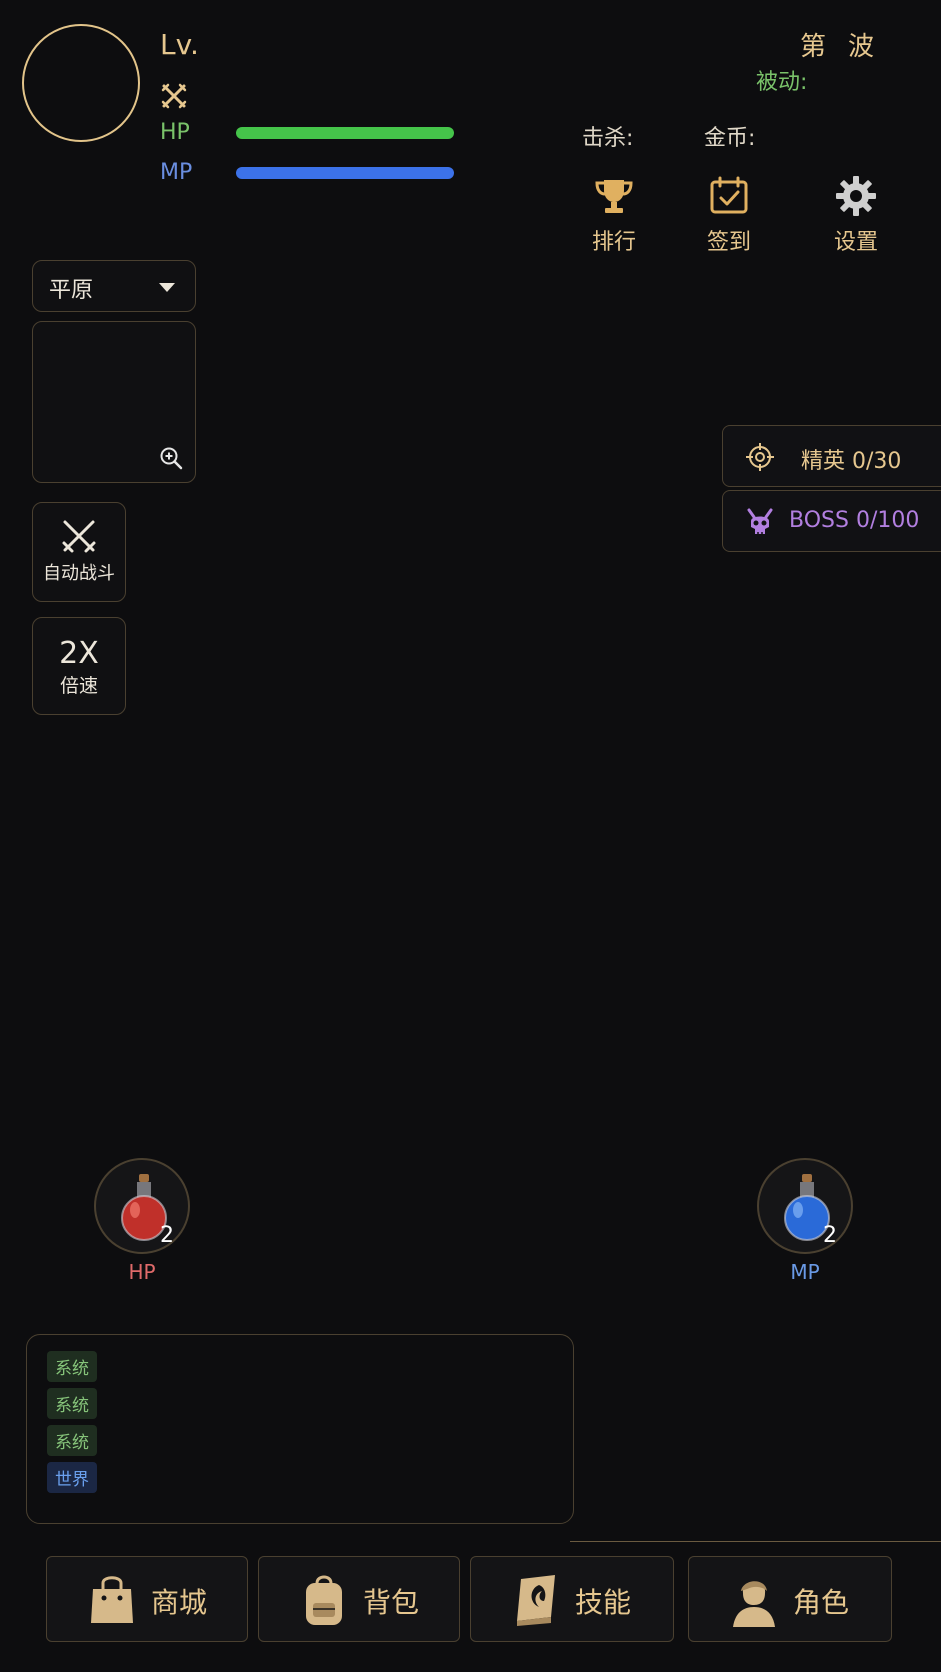 The height and width of the screenshot is (1672, 941). I want to click on nav-shop-button: 商城, so click(147, 1599).